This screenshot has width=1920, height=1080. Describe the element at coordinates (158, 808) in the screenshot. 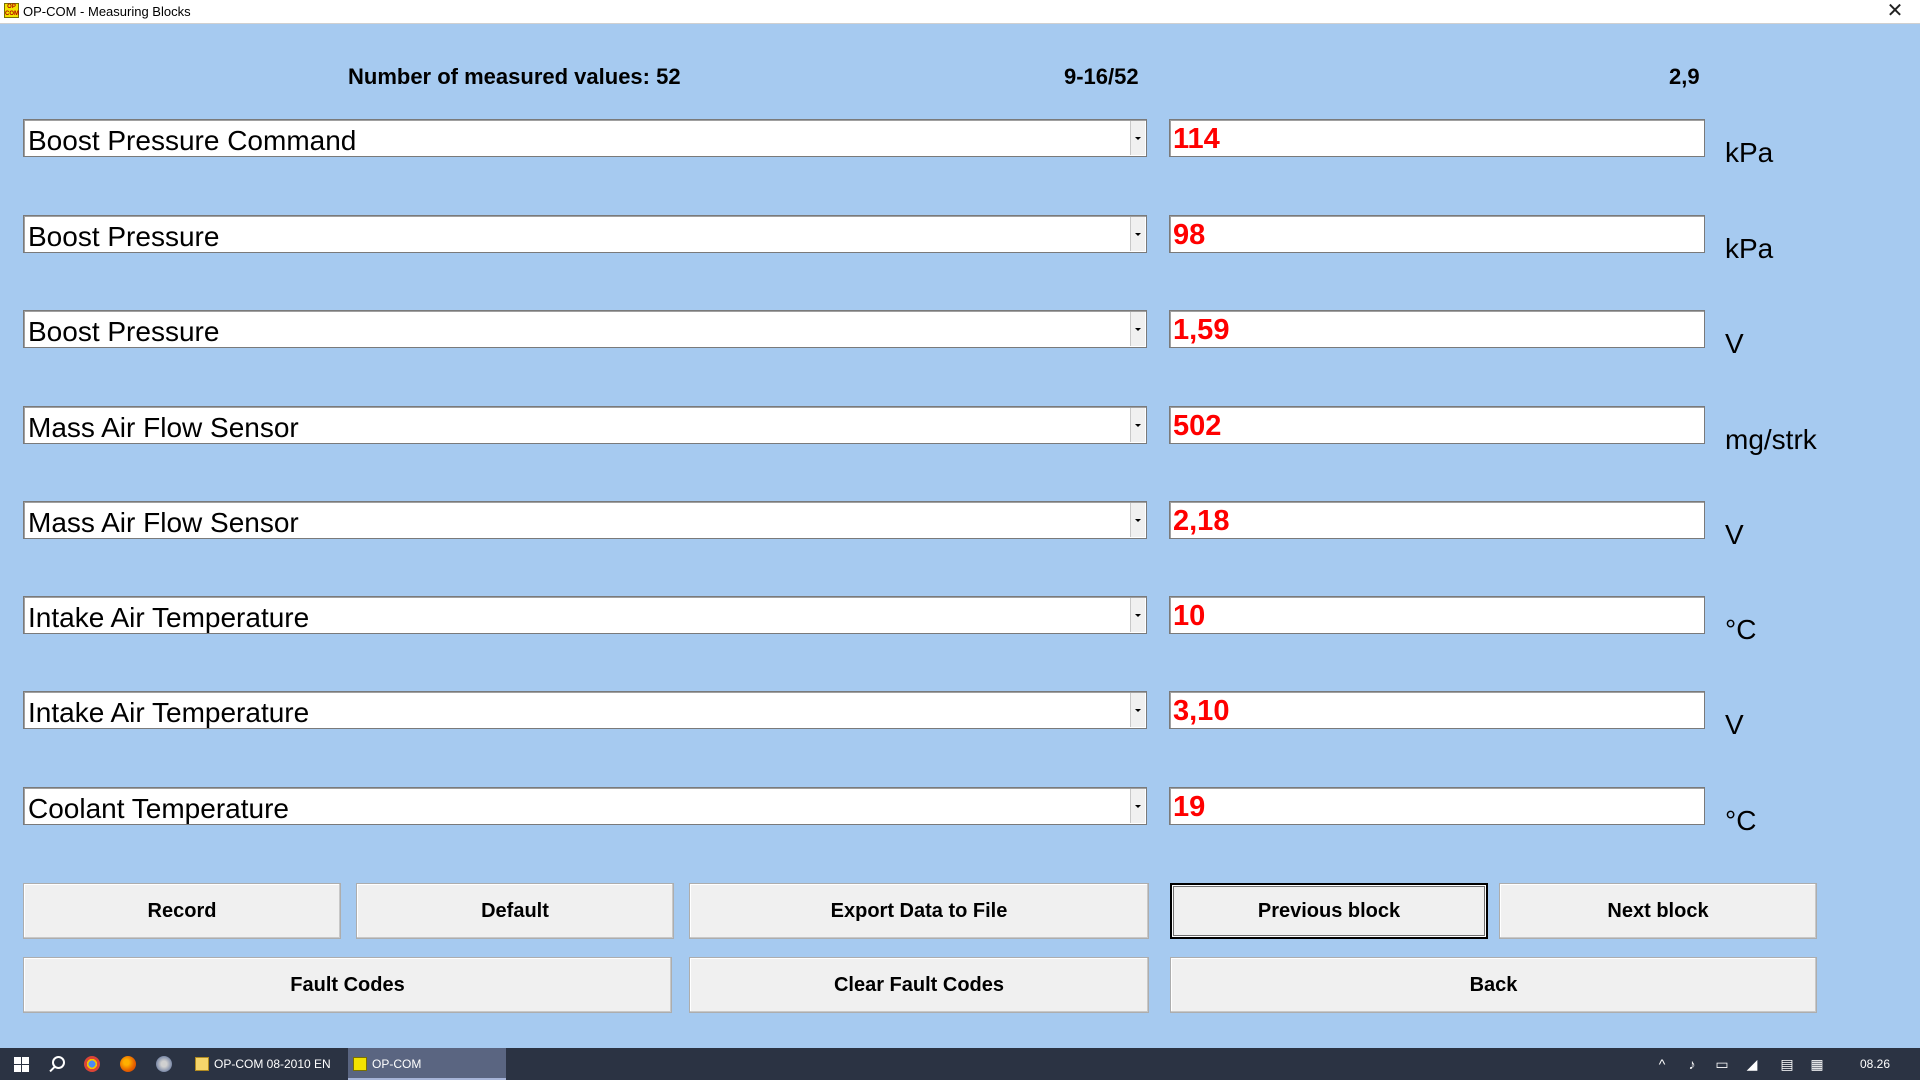

I see `parameter-name: Coolant Temperature` at that location.